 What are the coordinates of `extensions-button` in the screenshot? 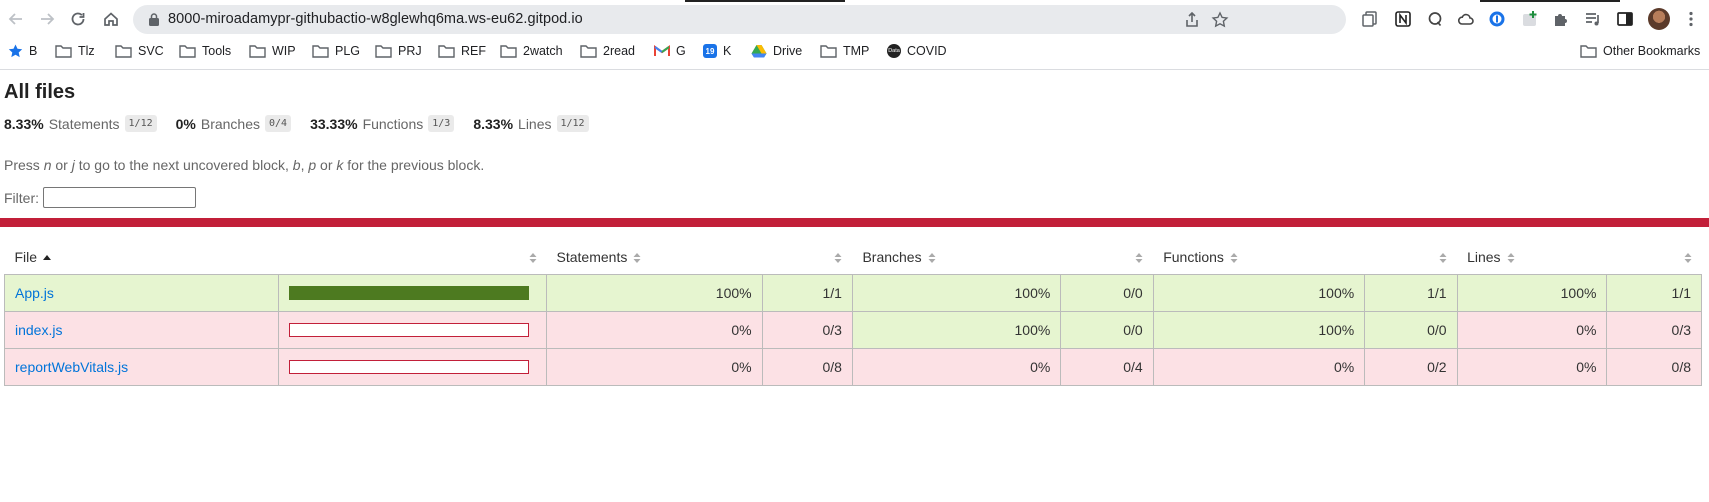 It's located at (1560, 18).